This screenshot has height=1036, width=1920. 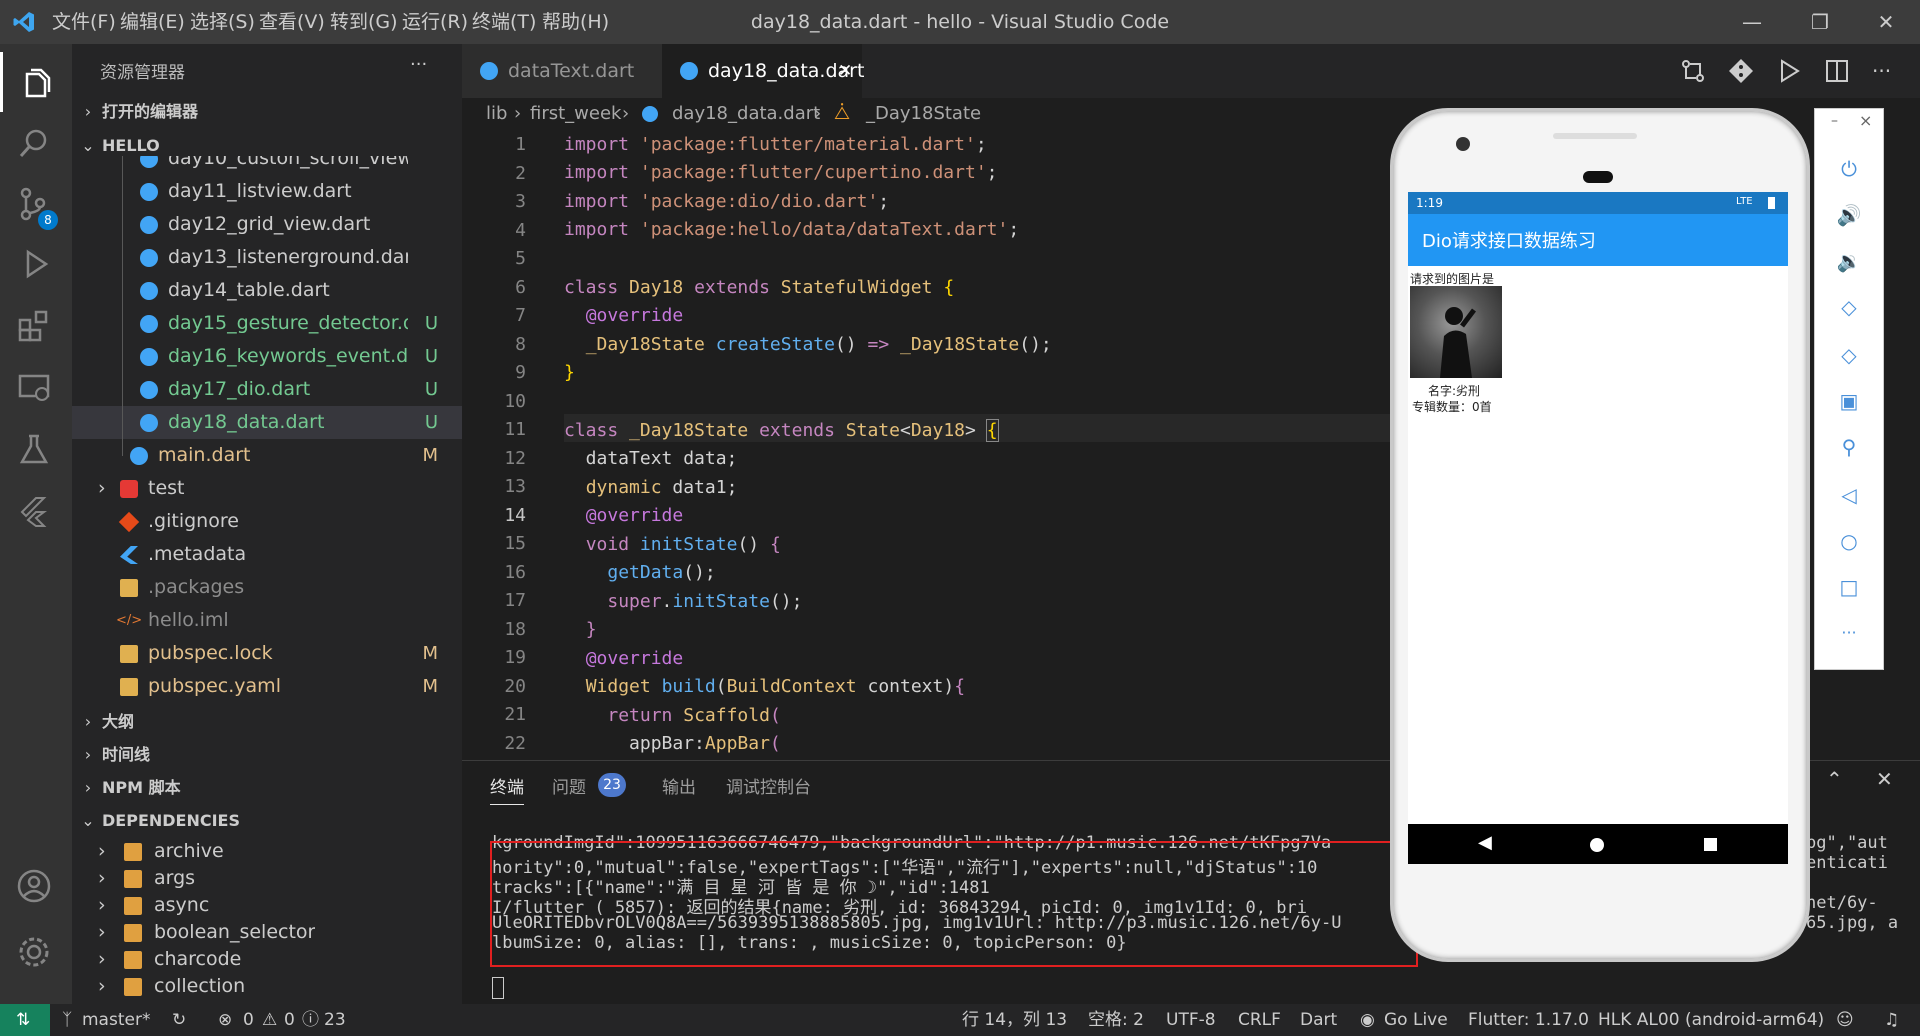 What do you see at coordinates (222, 22) in the screenshot?
I see `menu-selection: 选择(S)` at bounding box center [222, 22].